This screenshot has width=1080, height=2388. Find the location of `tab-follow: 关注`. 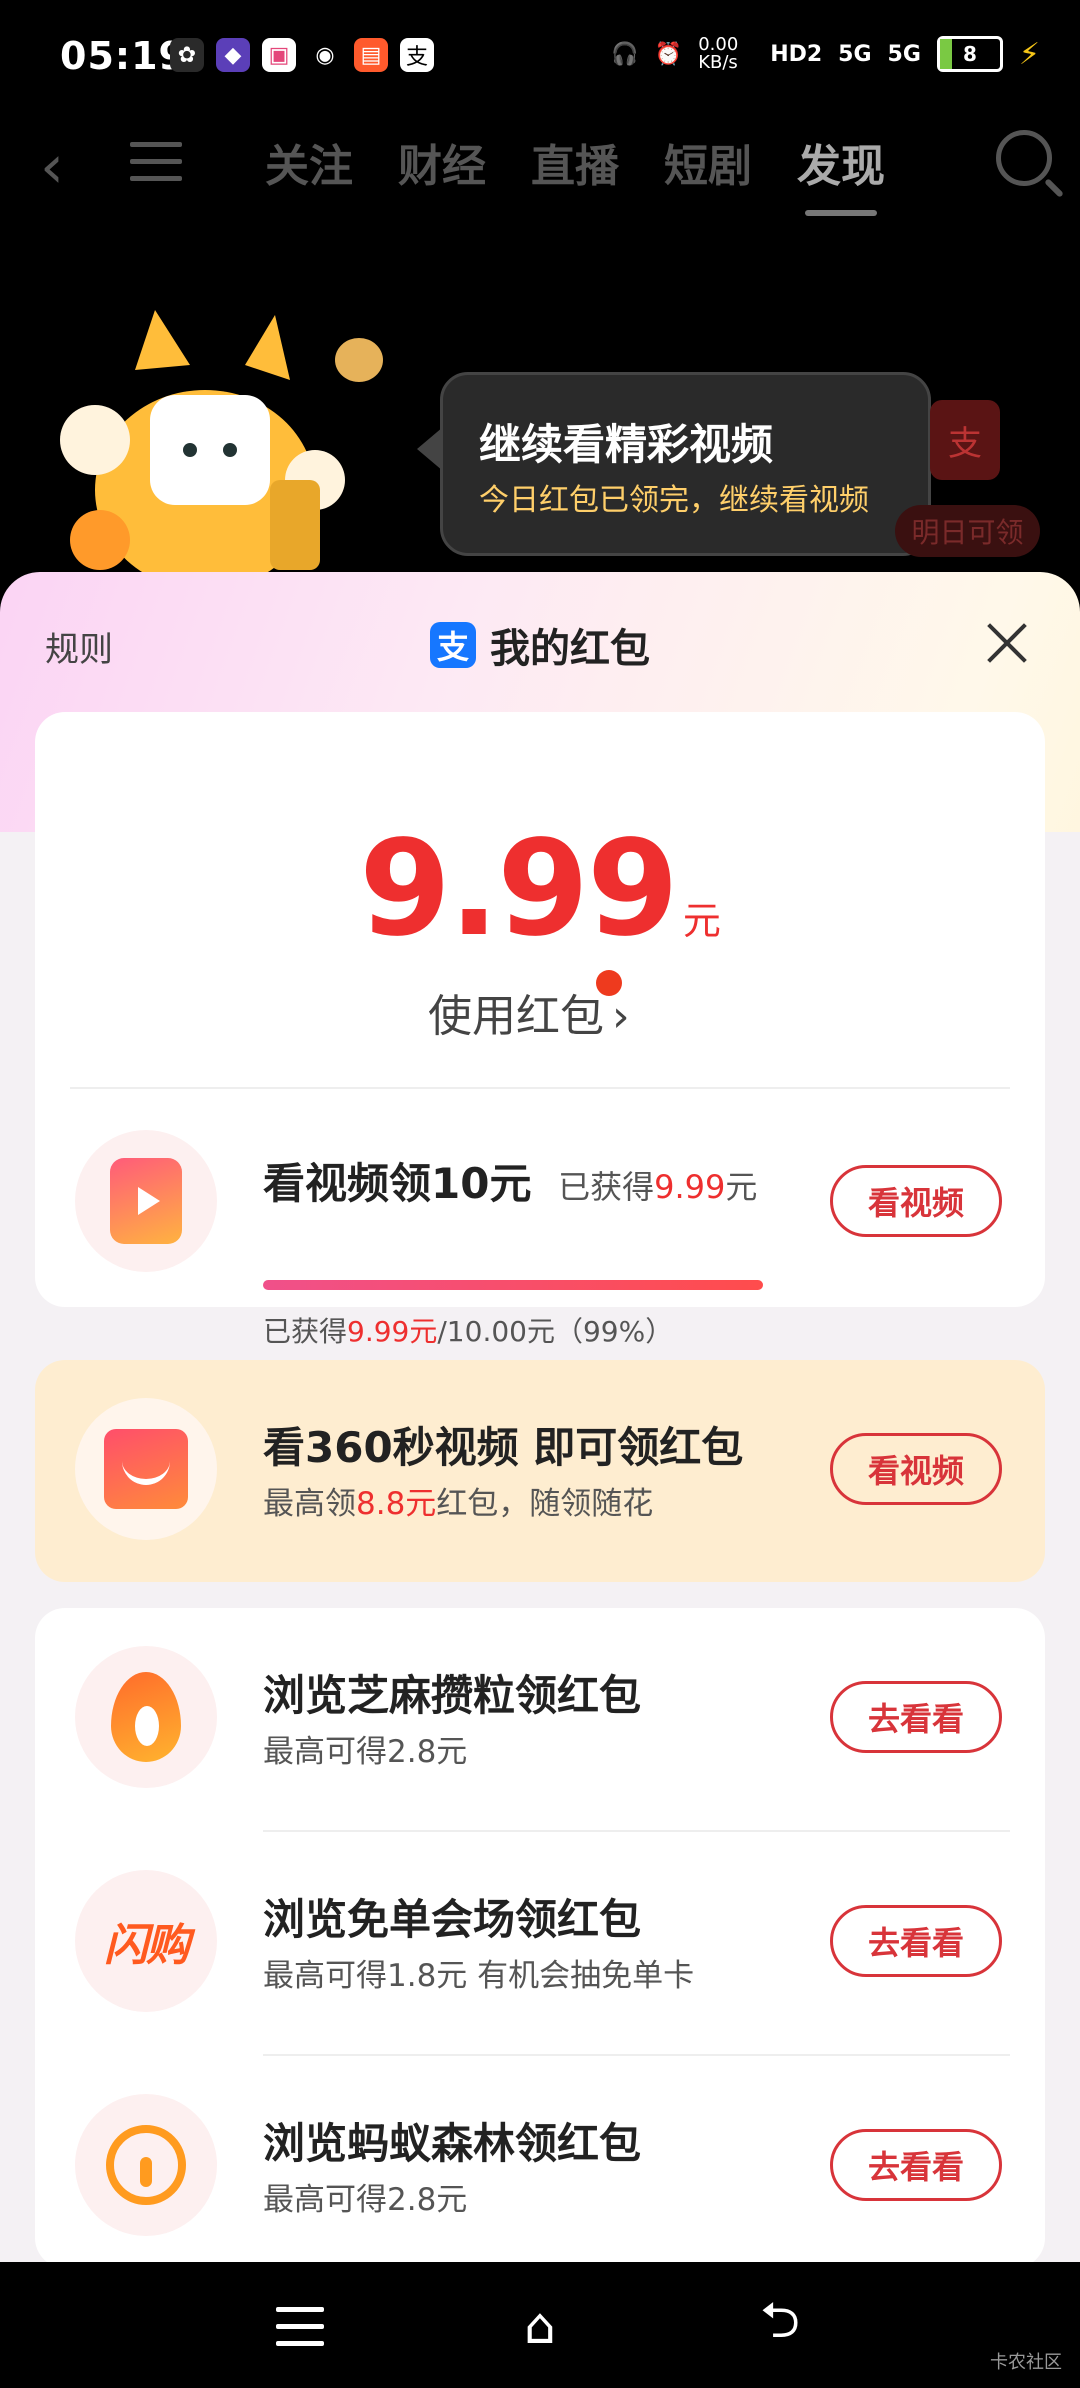

tab-follow: 关注 is located at coordinates (309, 162).